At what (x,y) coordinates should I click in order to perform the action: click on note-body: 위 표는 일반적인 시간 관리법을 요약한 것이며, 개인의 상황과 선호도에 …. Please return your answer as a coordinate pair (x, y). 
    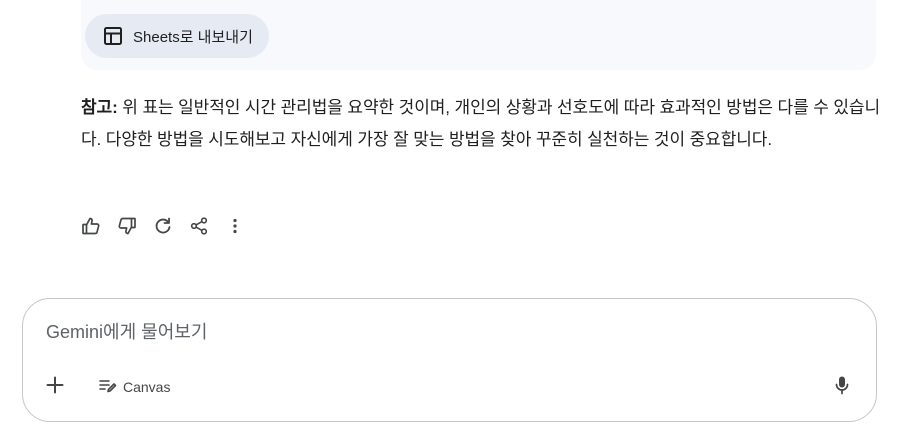
    Looking at the image, I should click on (481, 123).